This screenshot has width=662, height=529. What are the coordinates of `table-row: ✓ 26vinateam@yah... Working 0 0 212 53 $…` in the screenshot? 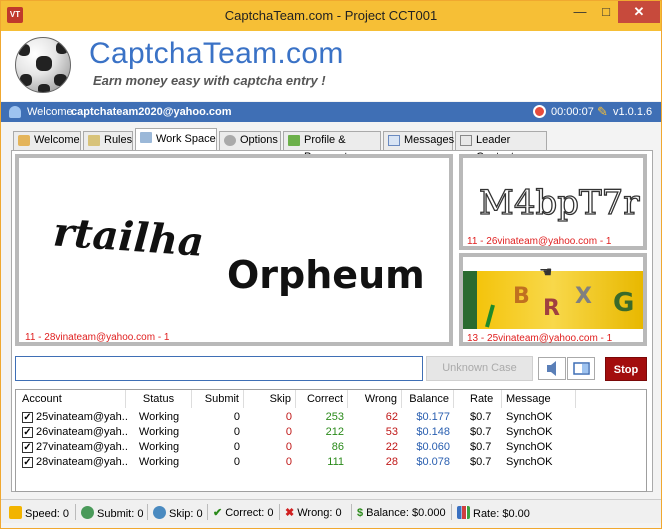 It's located at (331, 432).